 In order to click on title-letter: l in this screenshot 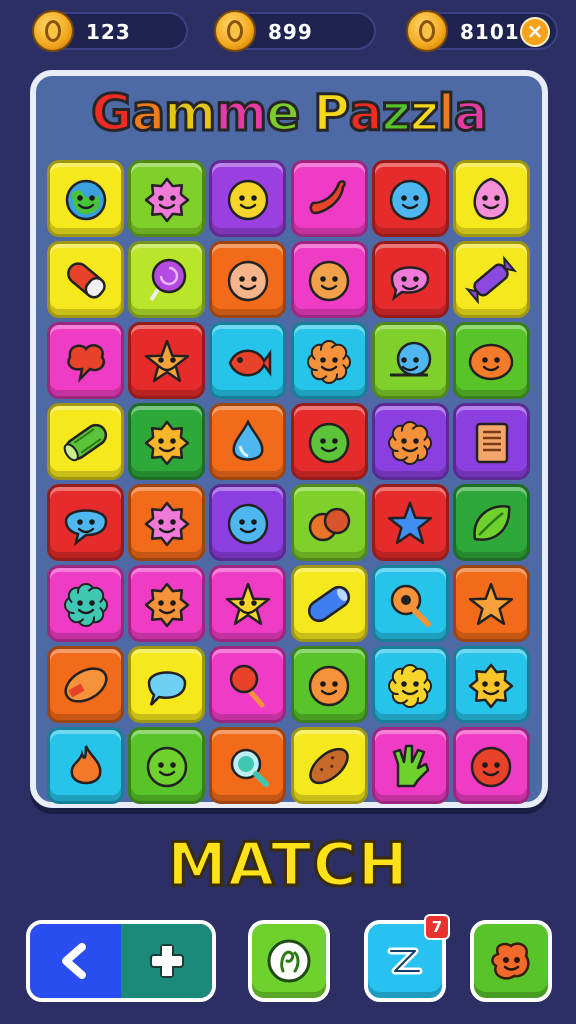, I will do `click(446, 113)`.